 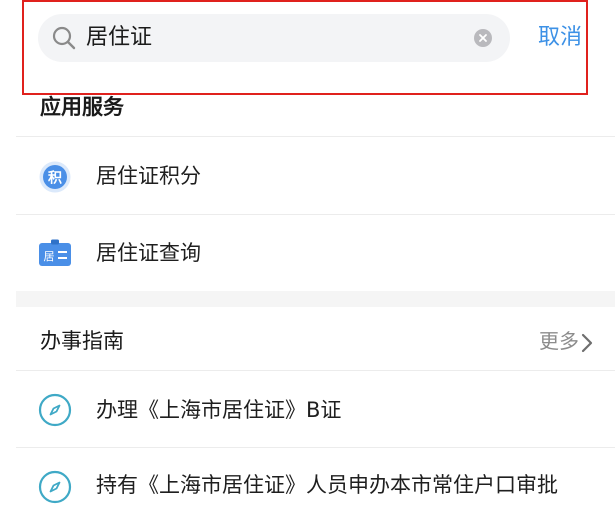 I want to click on search-input: 居住证, so click(x=119, y=38).